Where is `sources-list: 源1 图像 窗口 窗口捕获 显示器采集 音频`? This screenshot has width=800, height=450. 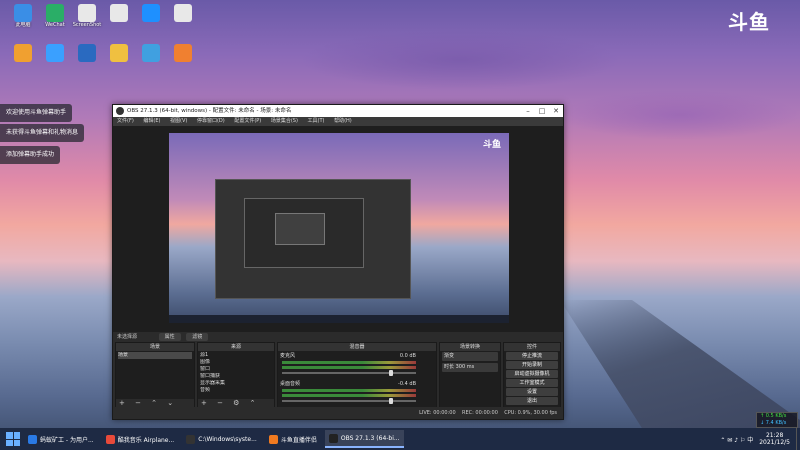 sources-list: 源1 图像 窗口 窗口捕获 显示器采集 音频 is located at coordinates (236, 375).